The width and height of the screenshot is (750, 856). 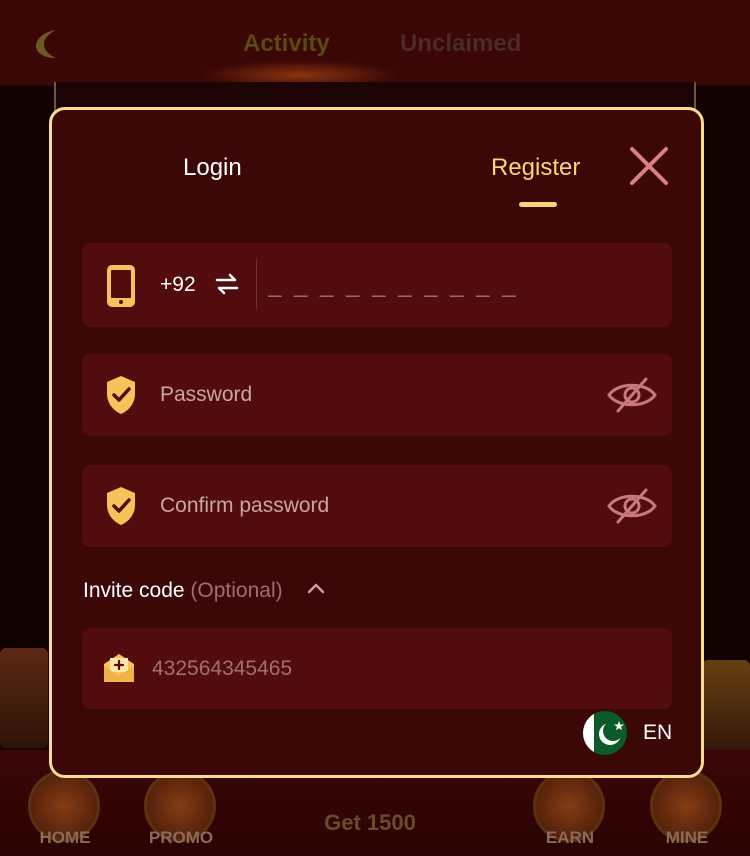 What do you see at coordinates (632, 732) in the screenshot?
I see `language-selector: EN` at bounding box center [632, 732].